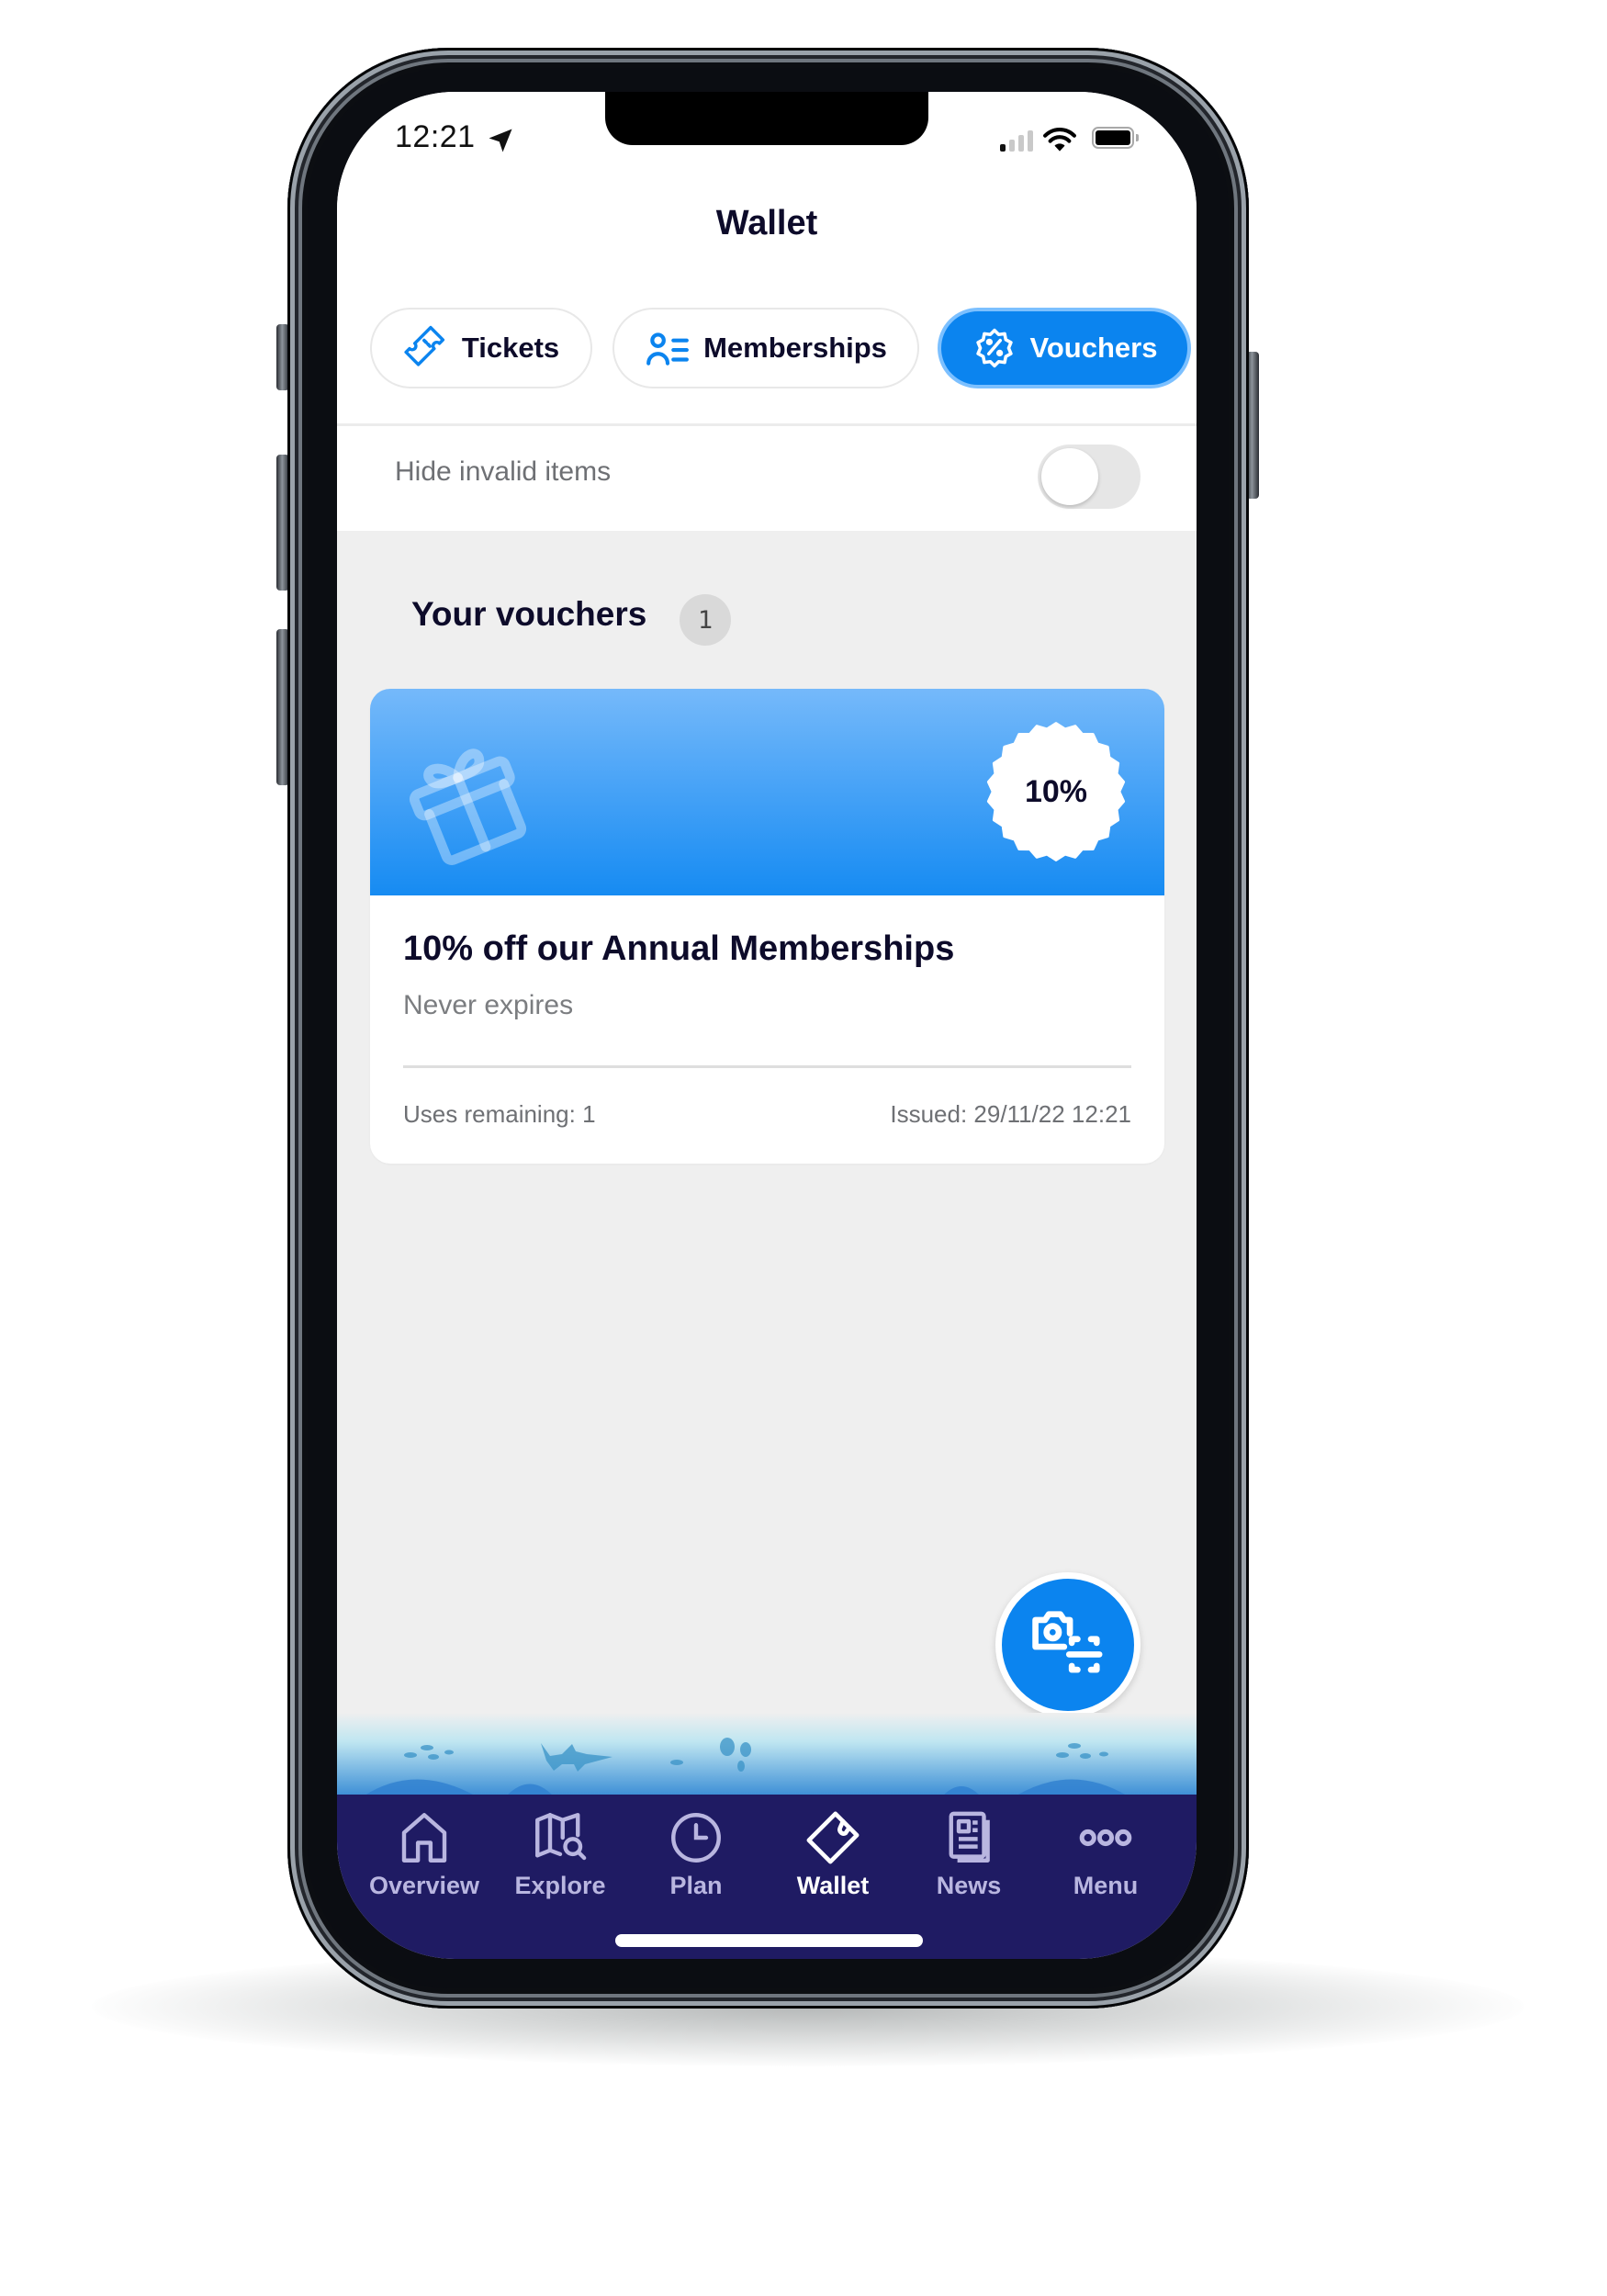 Image resolution: width=1607 pixels, height=2296 pixels. I want to click on scan-button, so click(1068, 1644).